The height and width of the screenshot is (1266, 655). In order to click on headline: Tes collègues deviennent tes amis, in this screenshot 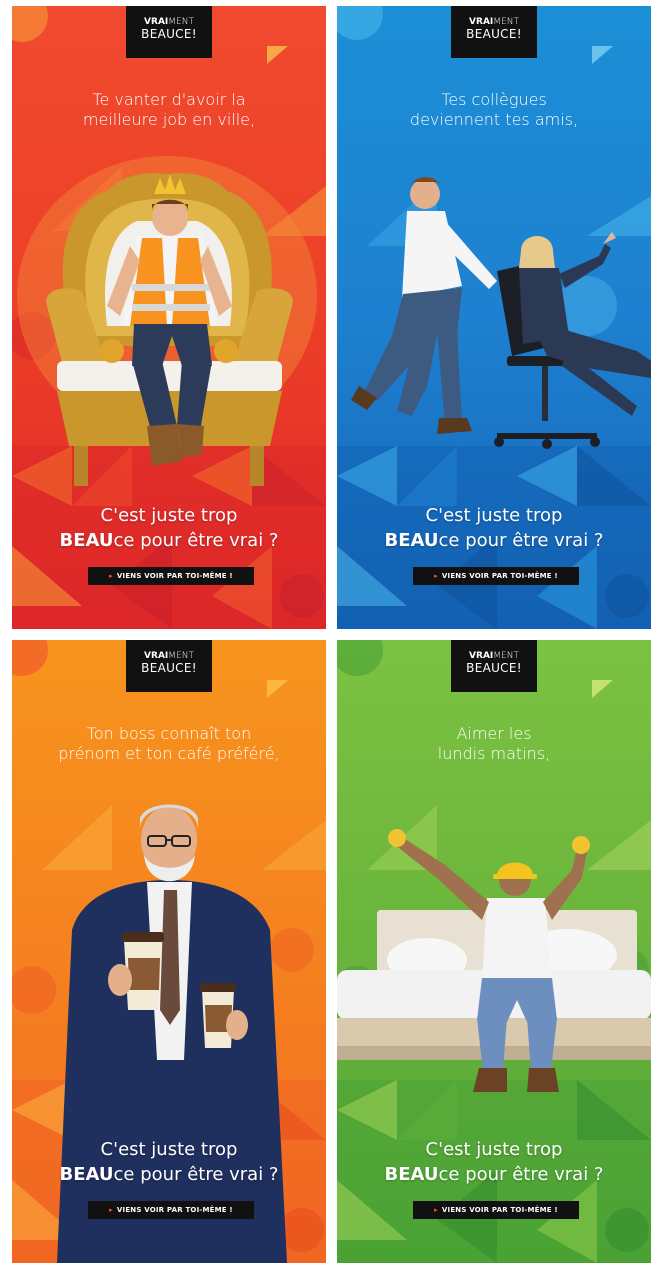, I will do `click(494, 109)`.